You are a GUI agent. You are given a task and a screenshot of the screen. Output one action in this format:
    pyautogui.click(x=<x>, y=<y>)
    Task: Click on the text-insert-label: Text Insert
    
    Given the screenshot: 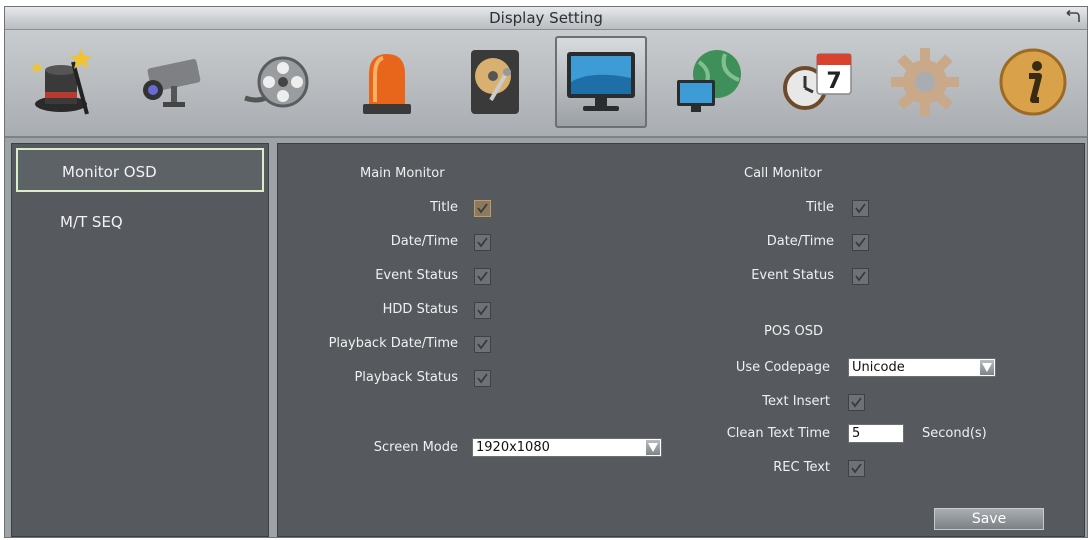 What is the action you would take?
    pyautogui.click(x=796, y=401)
    